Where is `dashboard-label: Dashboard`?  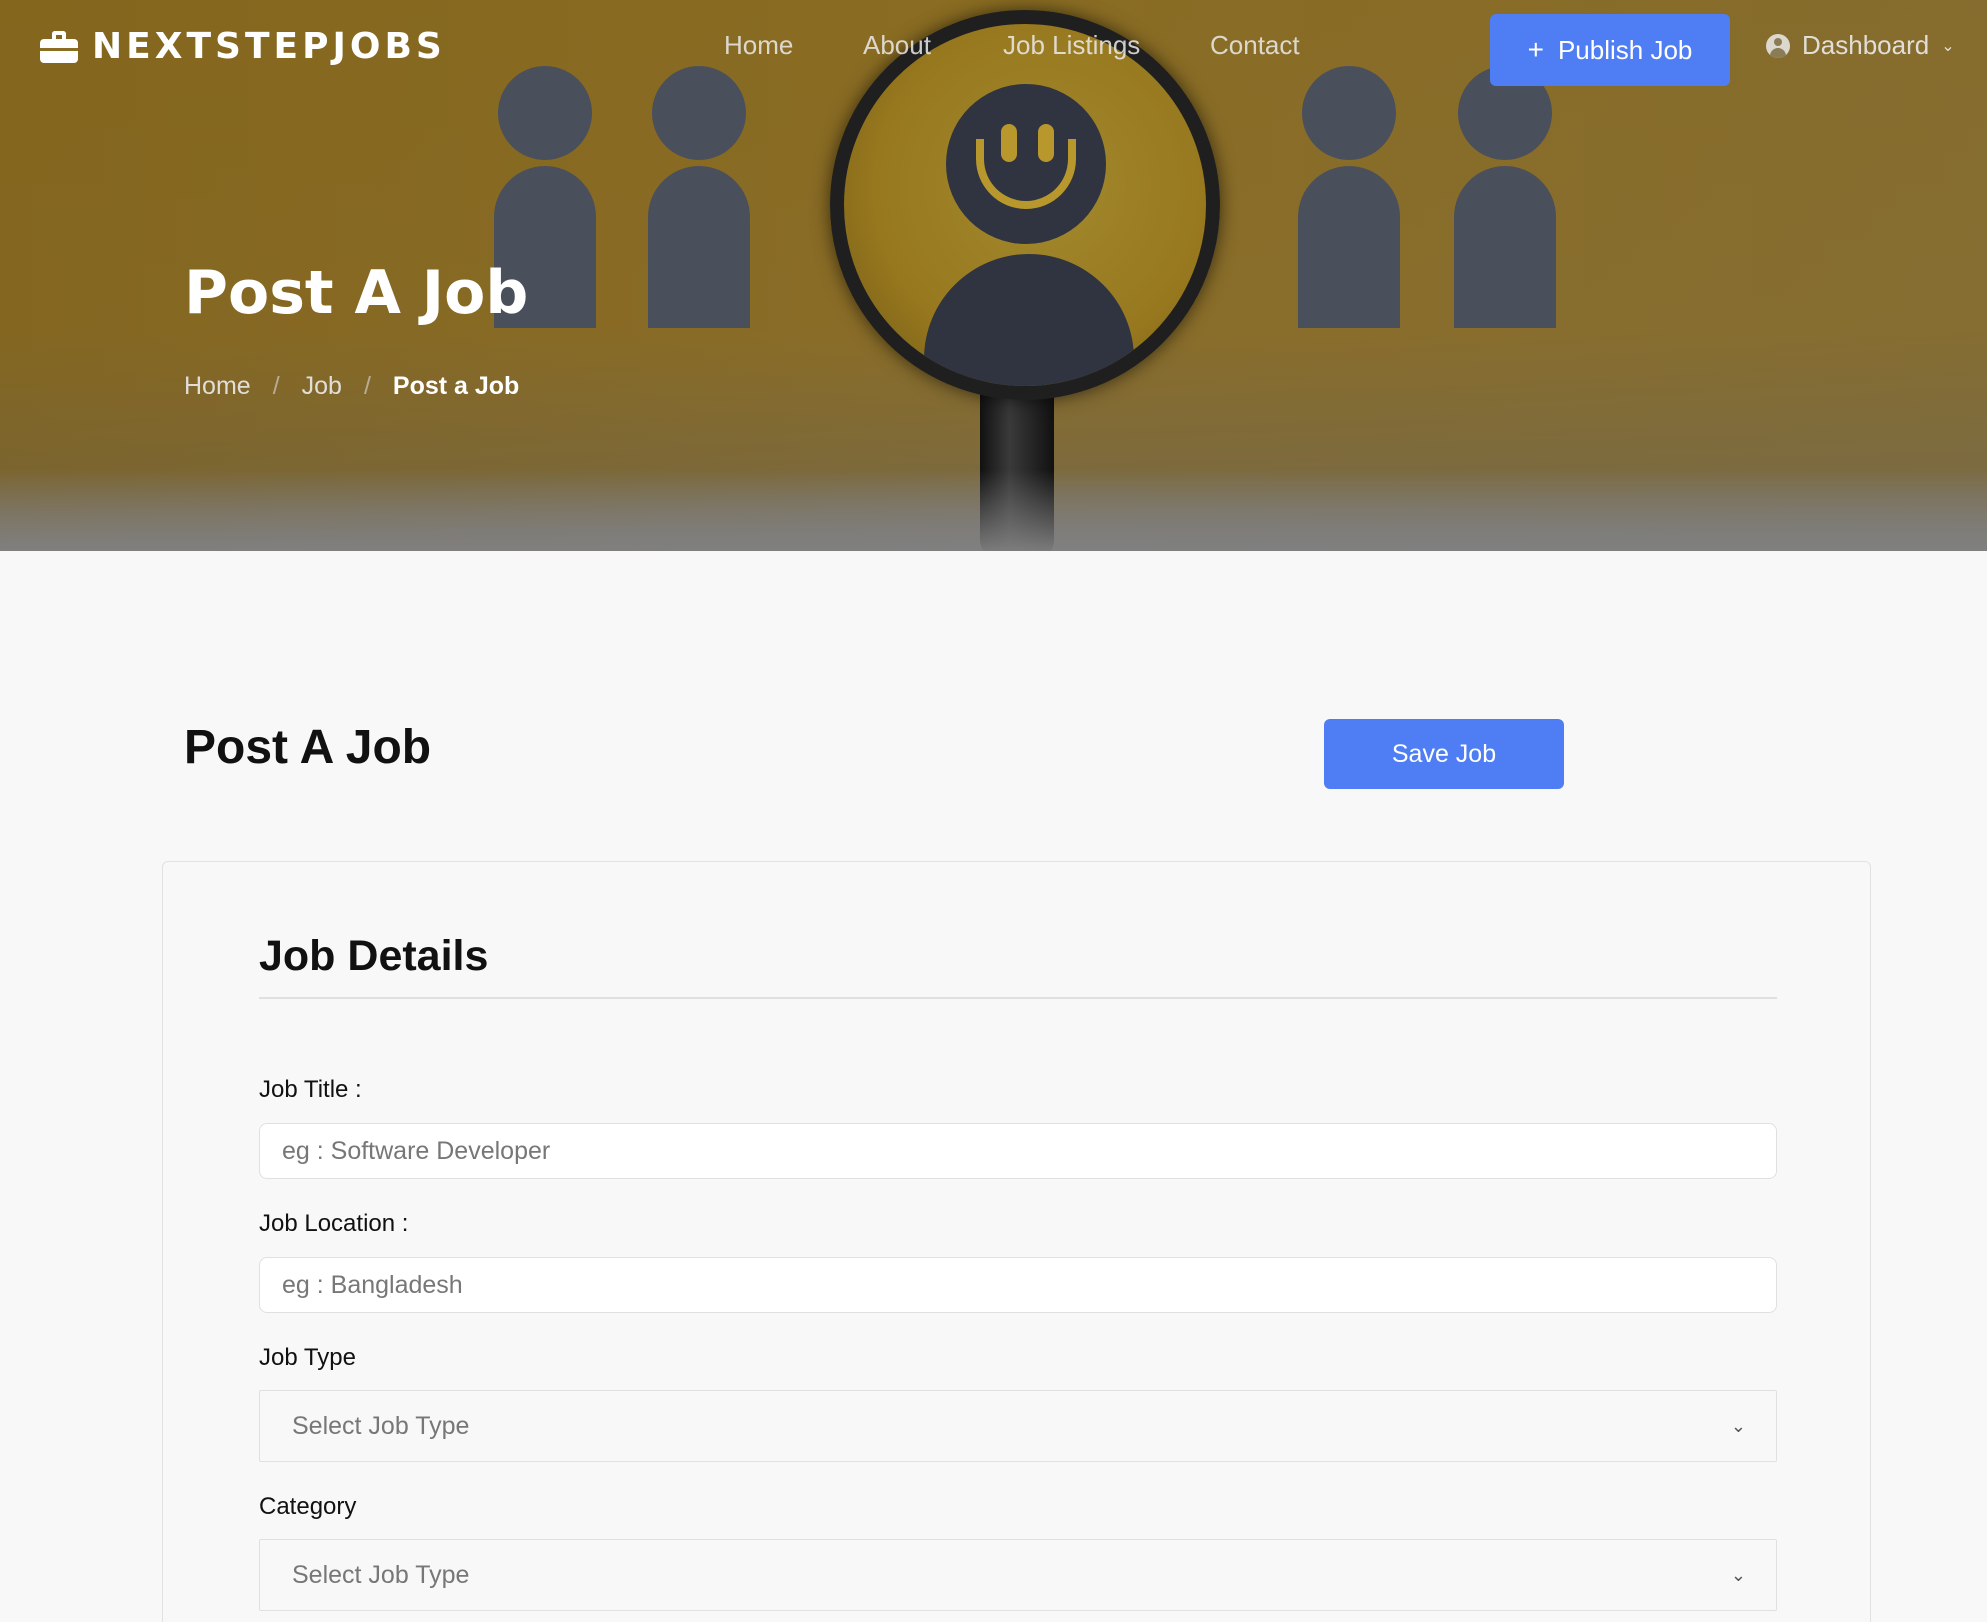 dashboard-label: Dashboard is located at coordinates (1866, 45).